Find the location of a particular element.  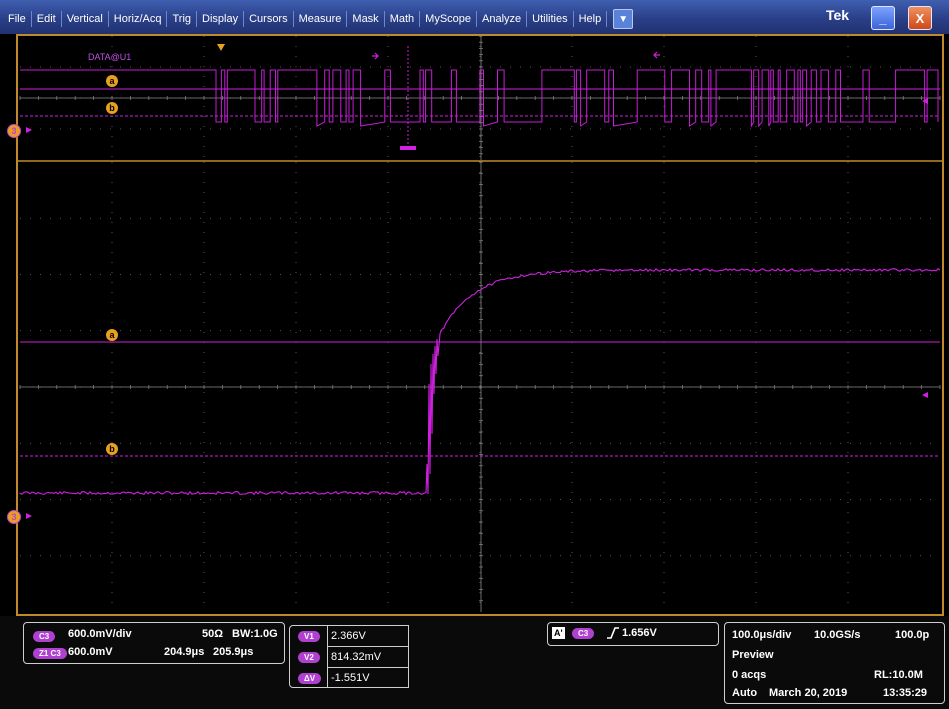

resolution: 100.0p is located at coordinates (912, 635).